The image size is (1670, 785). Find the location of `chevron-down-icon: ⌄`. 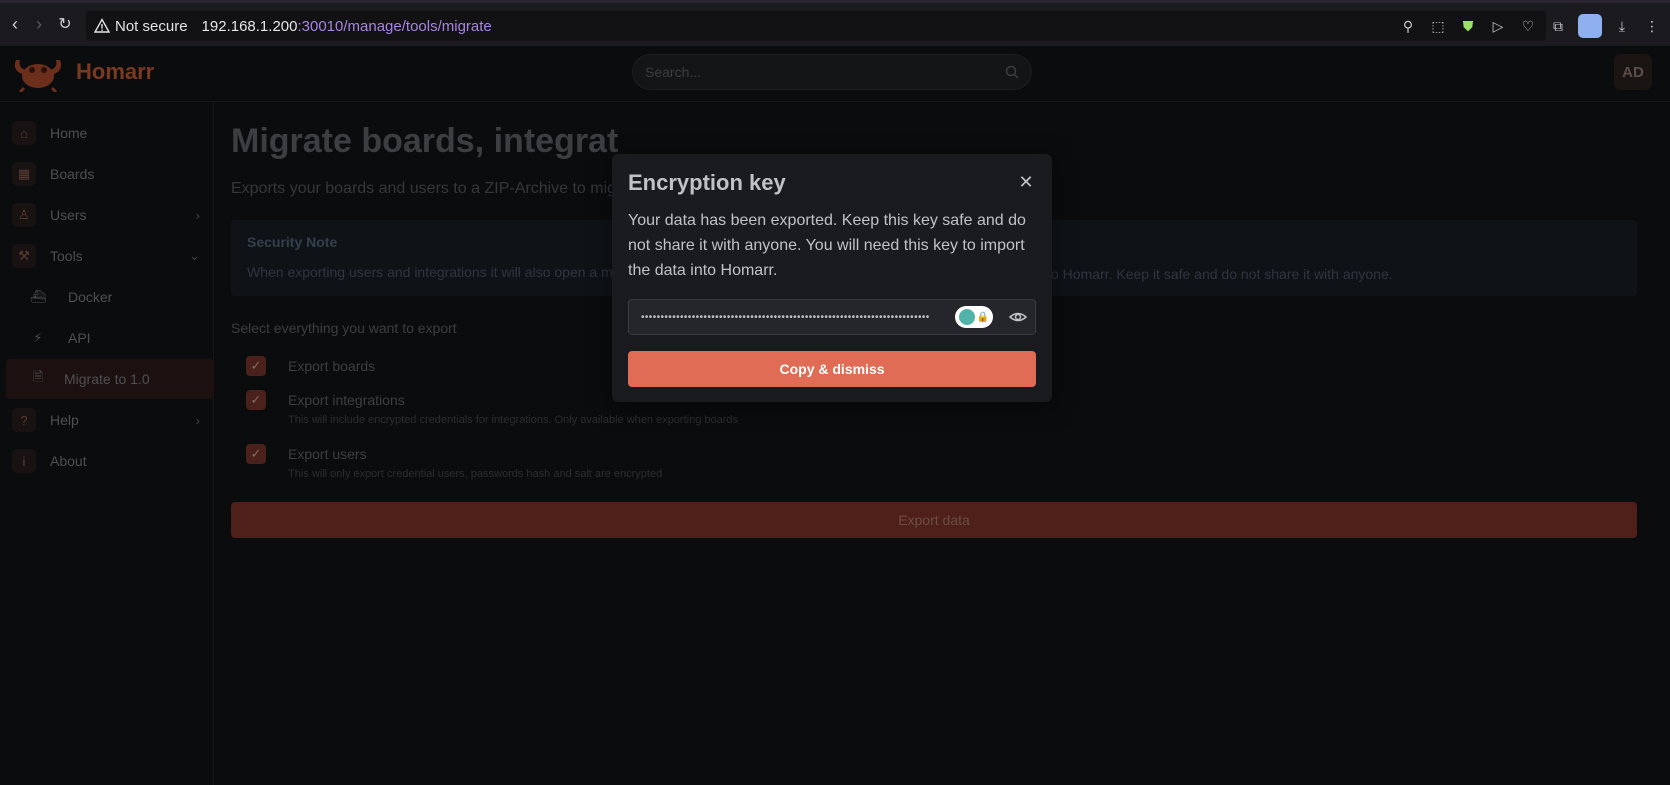

chevron-down-icon: ⌄ is located at coordinates (194, 255).